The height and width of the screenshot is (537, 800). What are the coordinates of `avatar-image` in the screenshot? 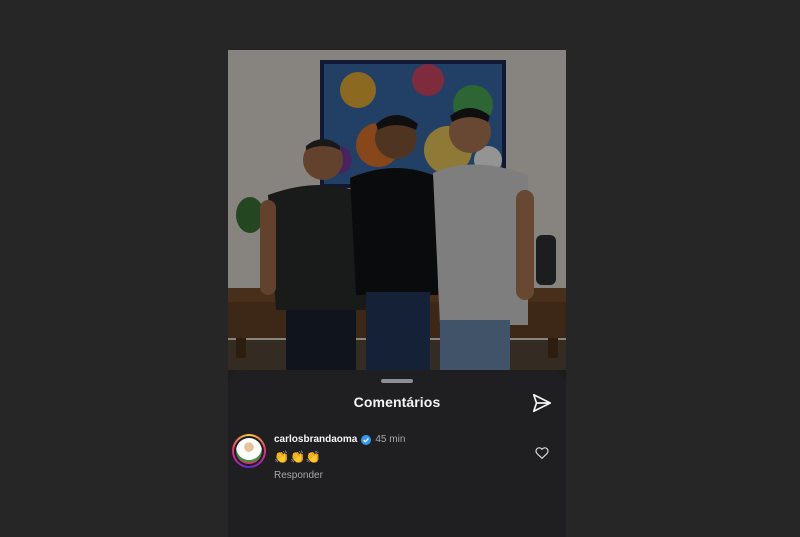 It's located at (249, 451).